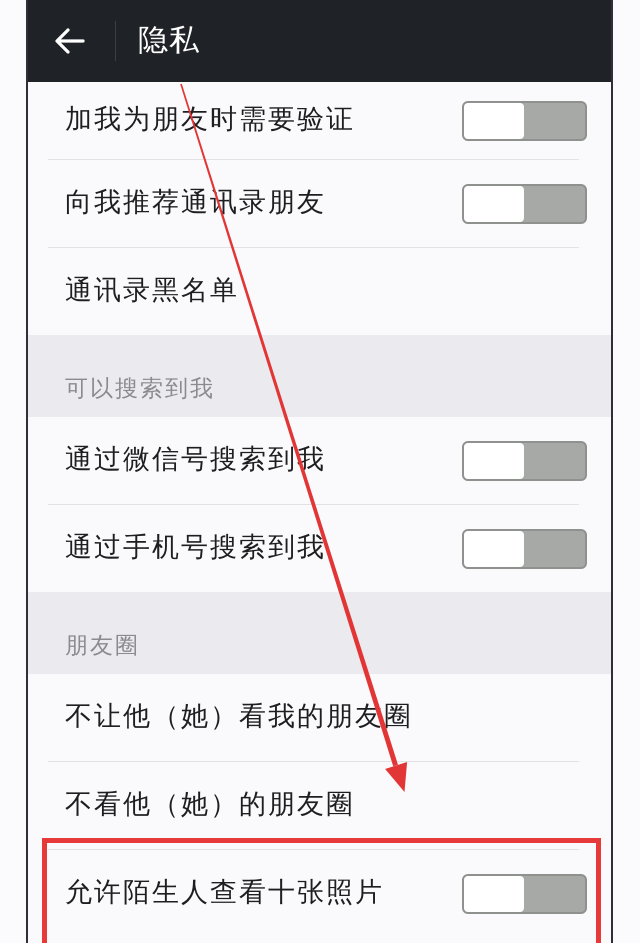 The width and height of the screenshot is (640, 943). I want to click on section-header: 可以搜索到我, so click(319, 376).